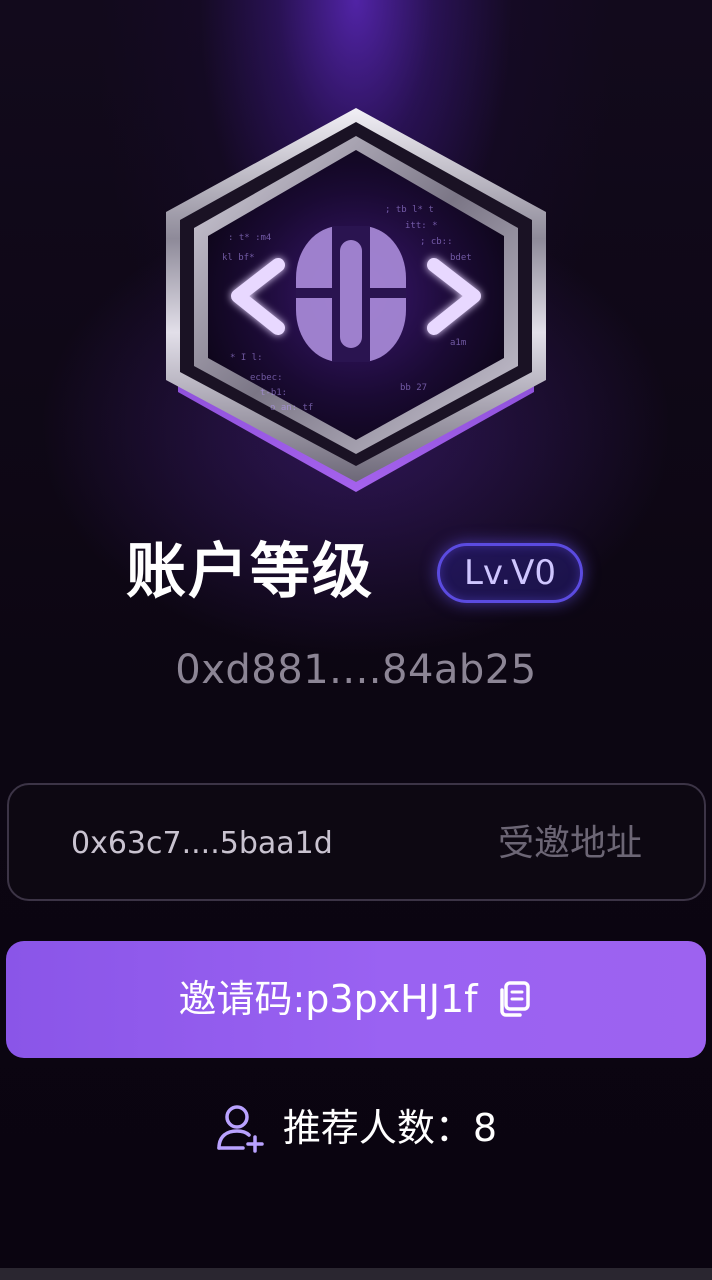  Describe the element at coordinates (421, 226) in the screenshot. I see `svg-text: itt: *` at that location.